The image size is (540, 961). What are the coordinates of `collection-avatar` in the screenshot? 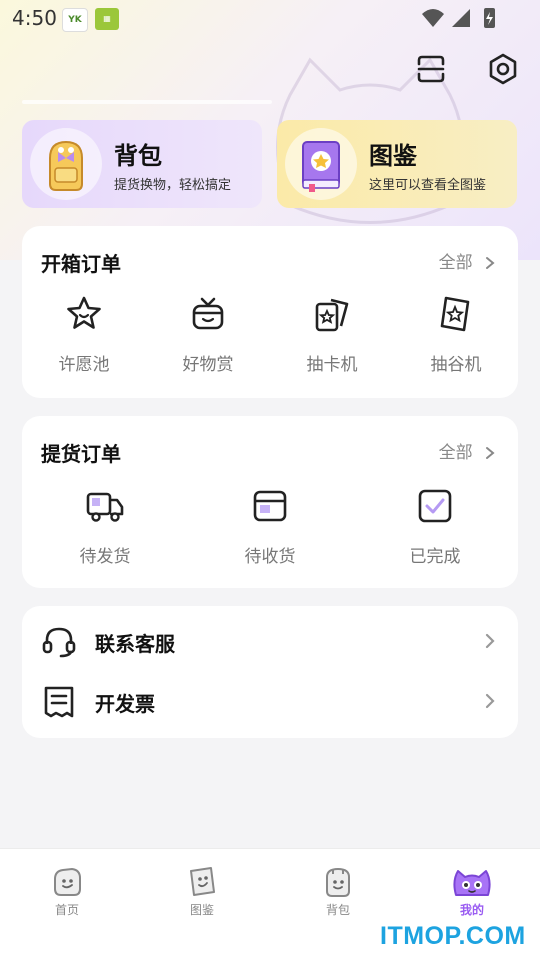 It's located at (321, 164).